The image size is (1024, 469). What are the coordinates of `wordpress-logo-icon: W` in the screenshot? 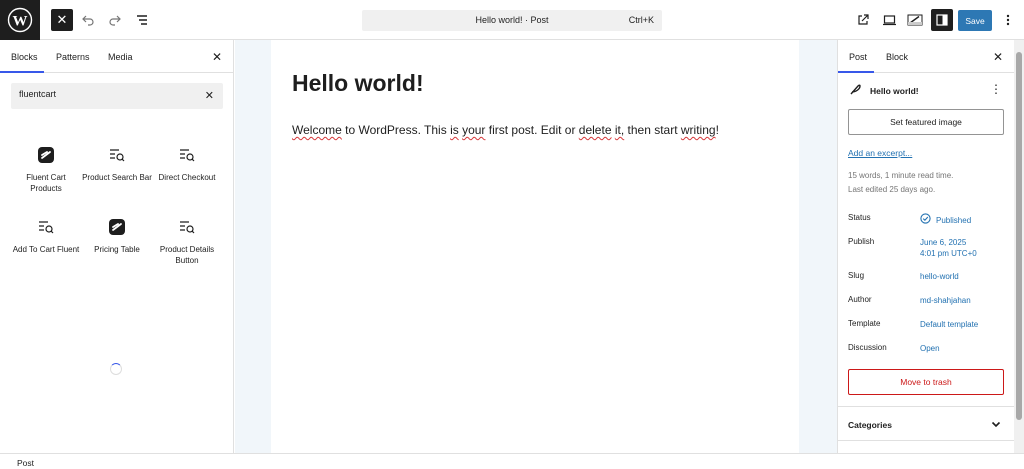 It's located at (20, 20).